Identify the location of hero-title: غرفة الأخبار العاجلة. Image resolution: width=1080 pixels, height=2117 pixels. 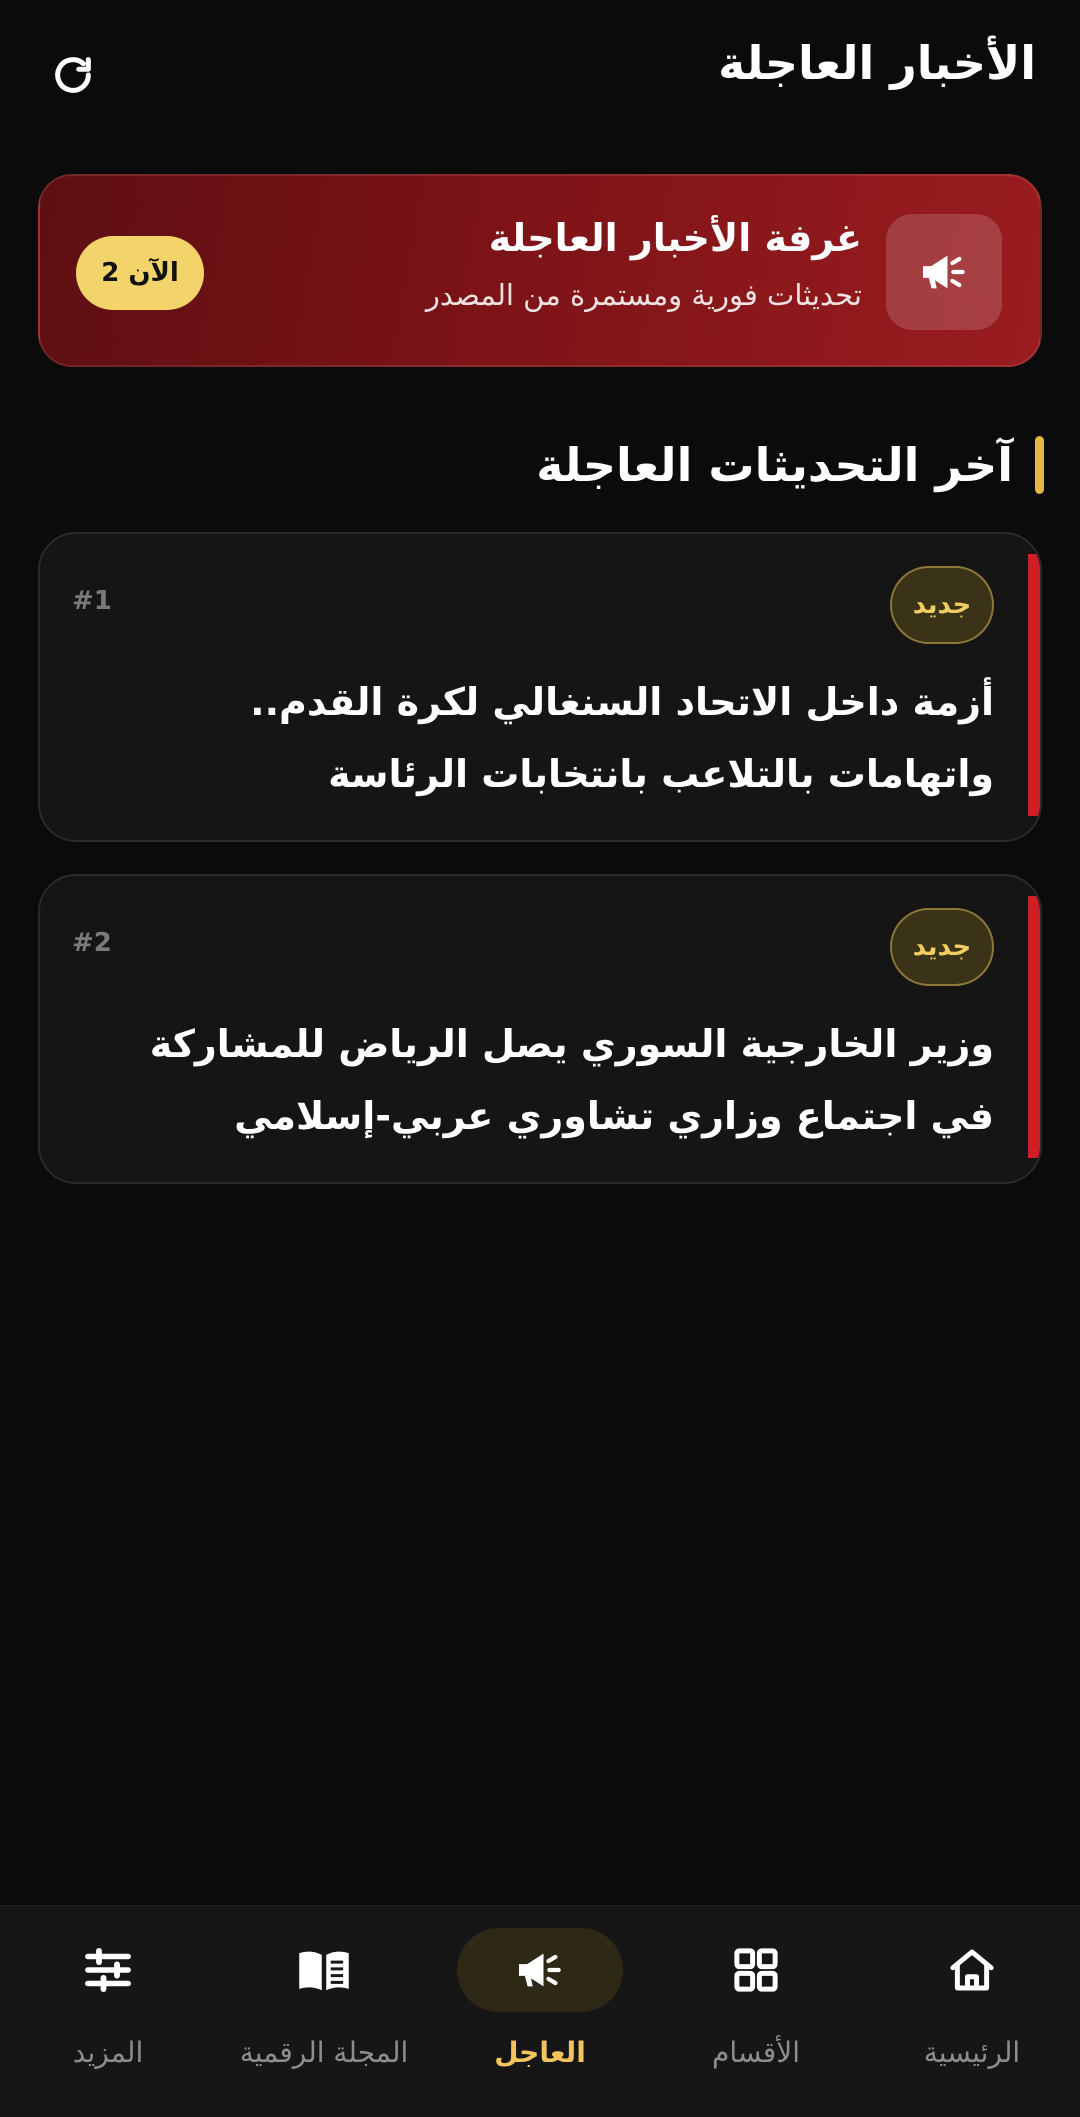
(675, 238).